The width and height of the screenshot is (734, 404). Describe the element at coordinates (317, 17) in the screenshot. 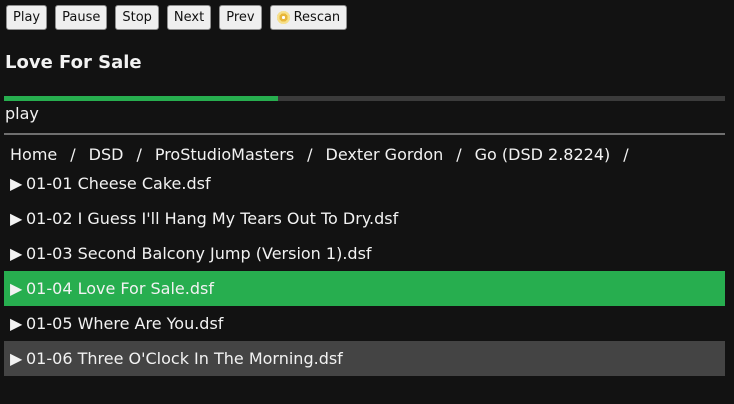

I see `rescan-label: Rescan` at that location.